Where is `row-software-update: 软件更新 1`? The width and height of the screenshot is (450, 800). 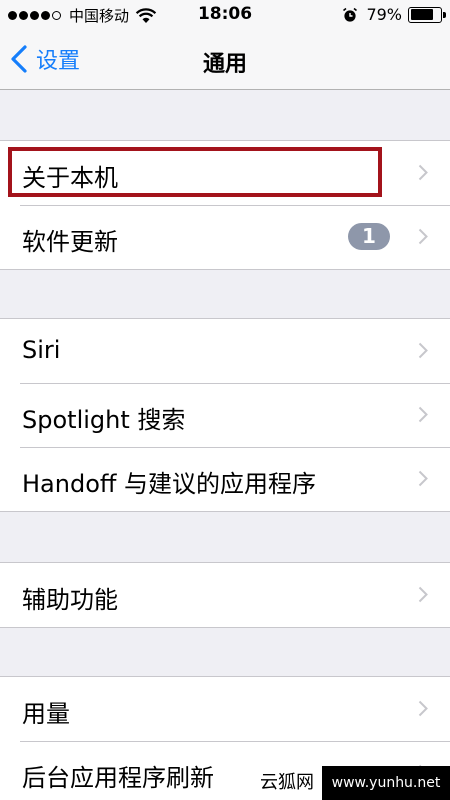 row-software-update: 软件更新 1 is located at coordinates (225, 237).